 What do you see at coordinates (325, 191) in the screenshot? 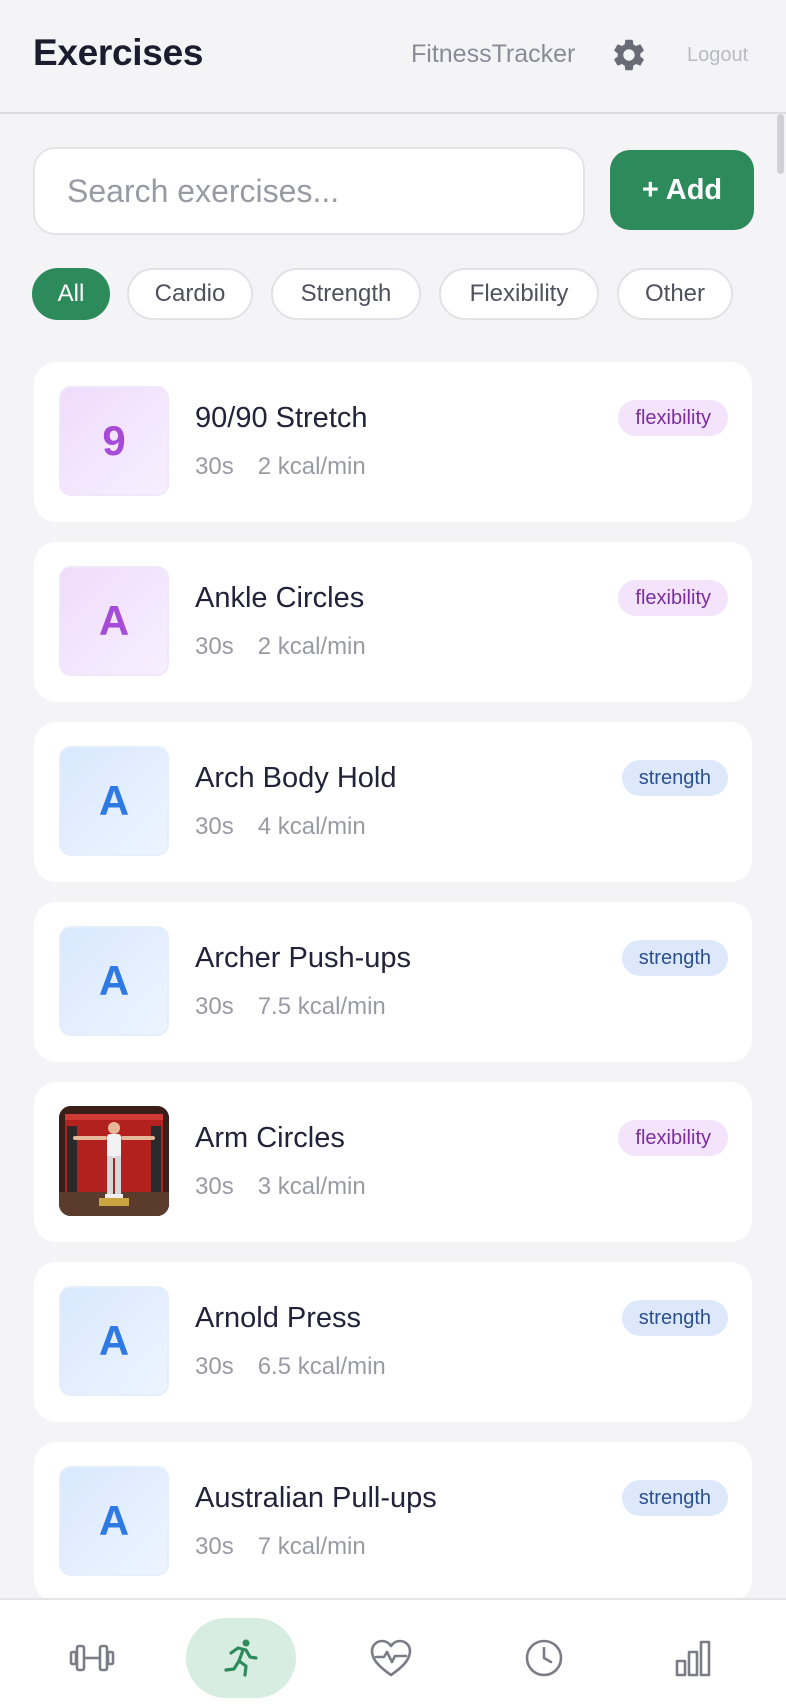
I see `search-input` at bounding box center [325, 191].